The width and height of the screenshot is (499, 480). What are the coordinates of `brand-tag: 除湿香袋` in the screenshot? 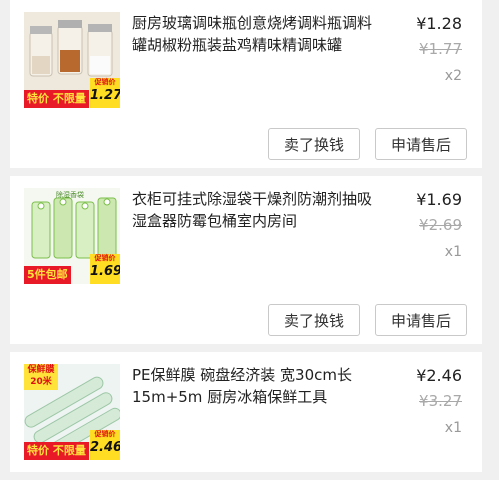 It's located at (70, 195).